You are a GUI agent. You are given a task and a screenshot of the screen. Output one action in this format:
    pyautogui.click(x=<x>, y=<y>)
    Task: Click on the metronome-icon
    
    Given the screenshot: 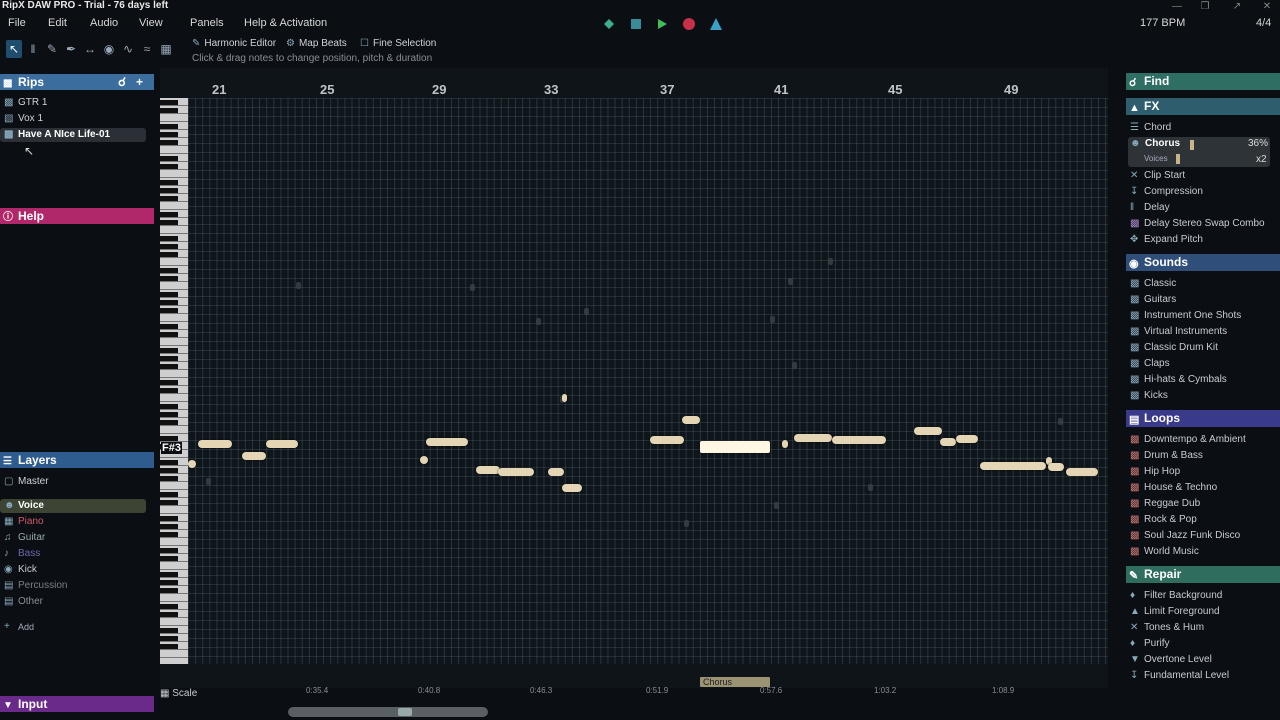 What is the action you would take?
    pyautogui.click(x=716, y=24)
    